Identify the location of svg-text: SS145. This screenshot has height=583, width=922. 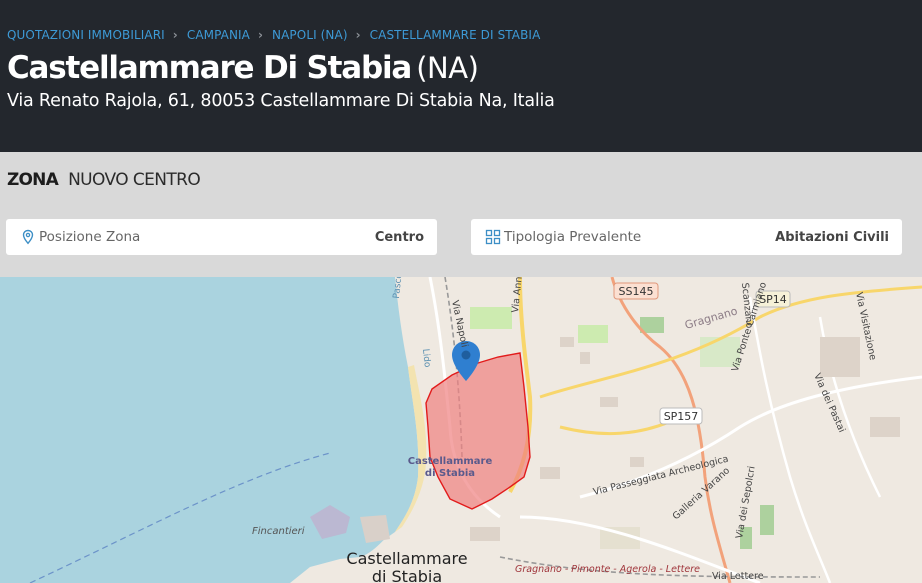
(636, 291).